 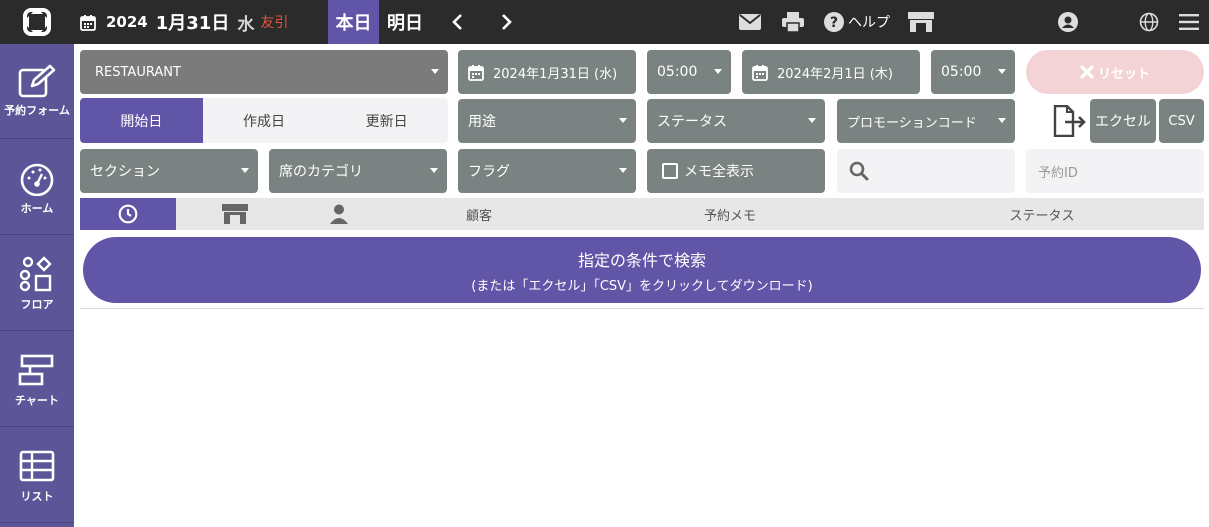 What do you see at coordinates (192, 23) in the screenshot?
I see `current-month-day: 1月31日` at bounding box center [192, 23].